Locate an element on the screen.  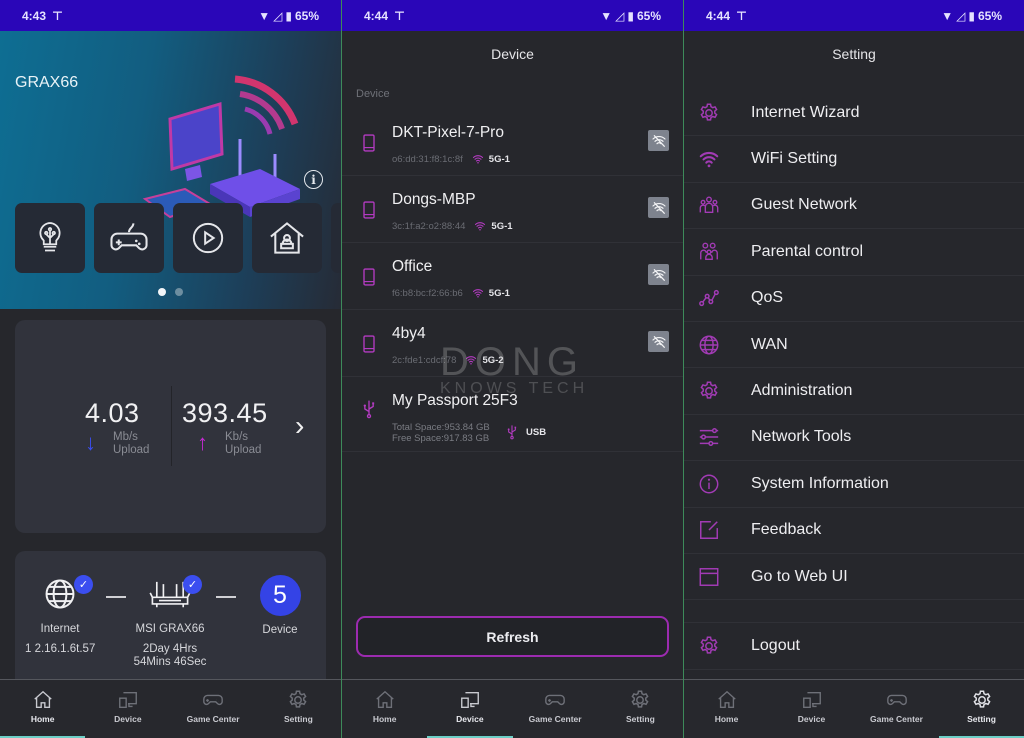
setting-administration: Administration is located at coordinates (854, 391).